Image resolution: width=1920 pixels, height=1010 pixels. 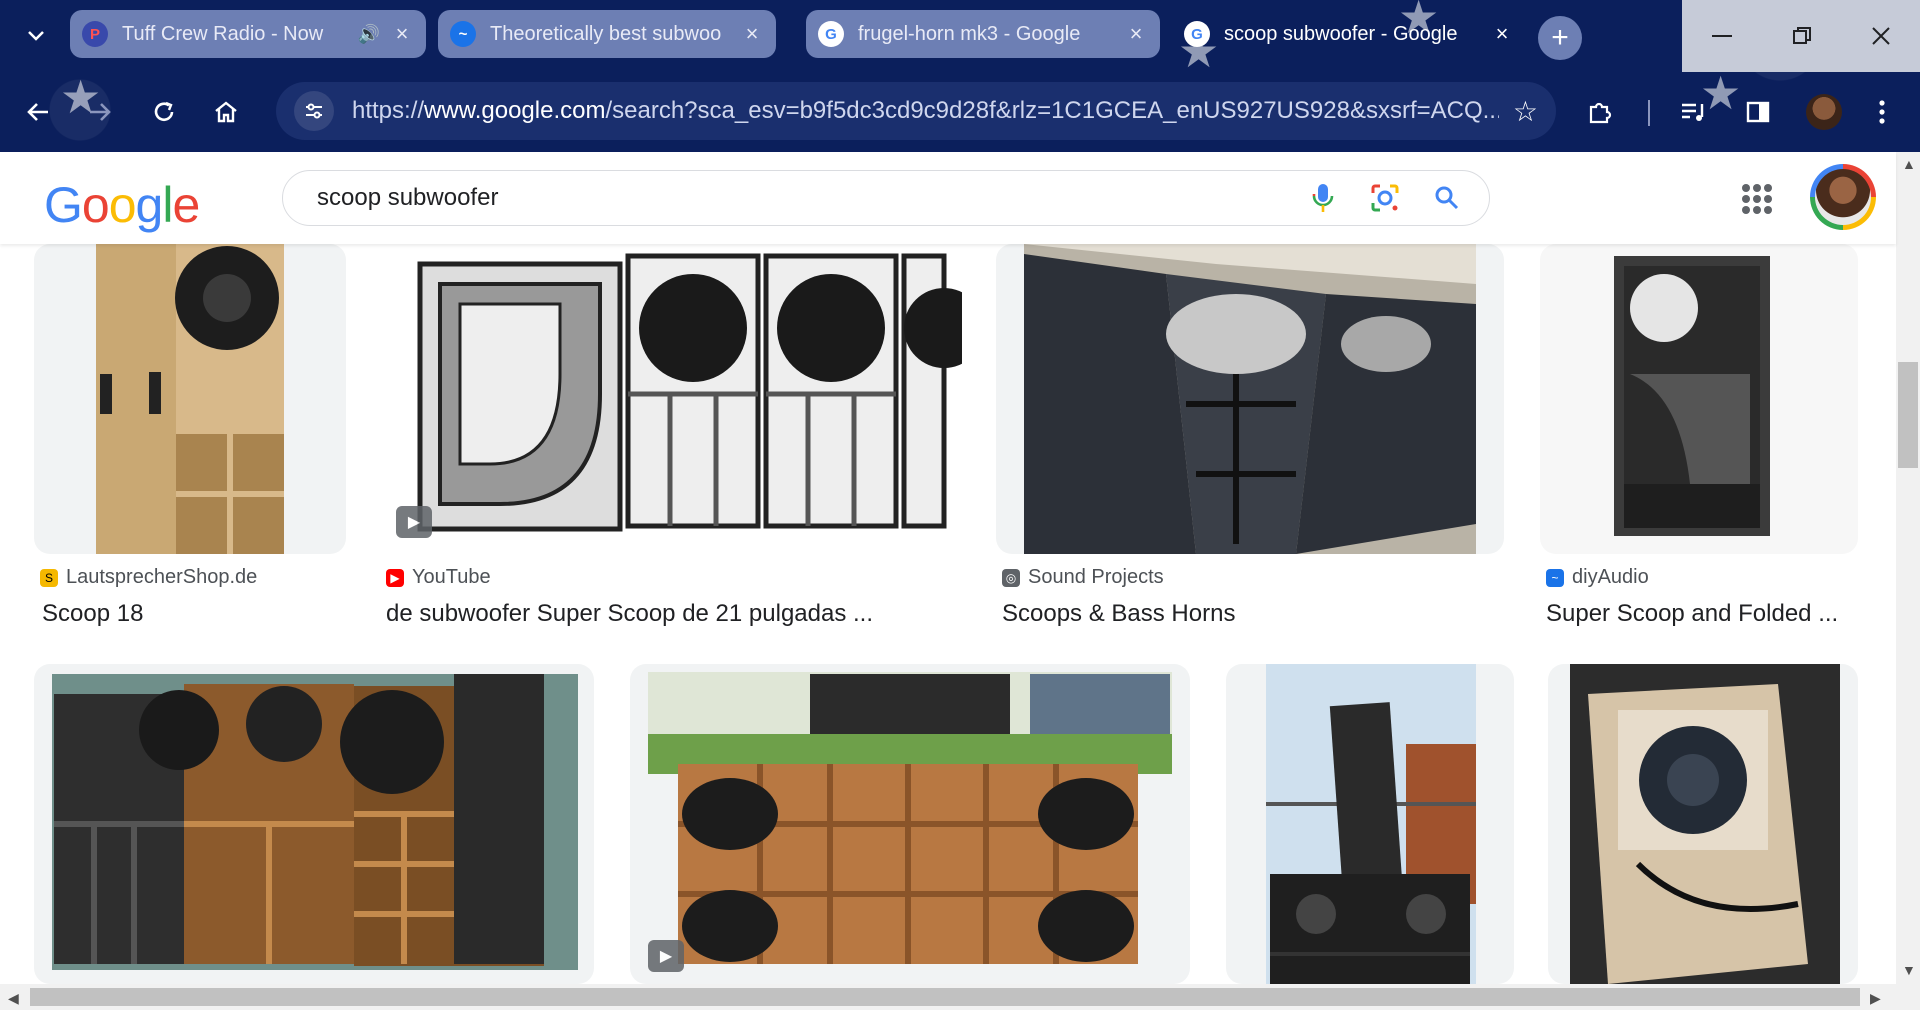 I want to click on scroll-down-arrow-icon: ▼, so click(x=1909, y=970).